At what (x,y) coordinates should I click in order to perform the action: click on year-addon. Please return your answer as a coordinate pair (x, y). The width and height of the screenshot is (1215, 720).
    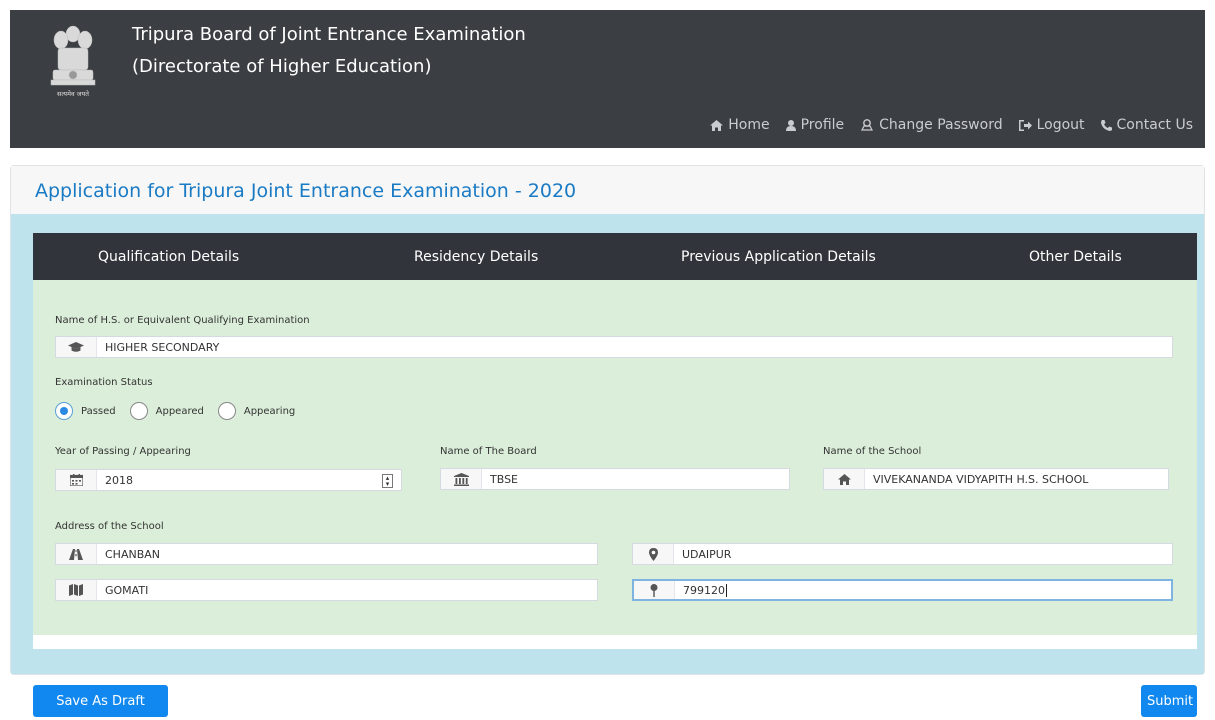
    Looking at the image, I should click on (76, 480).